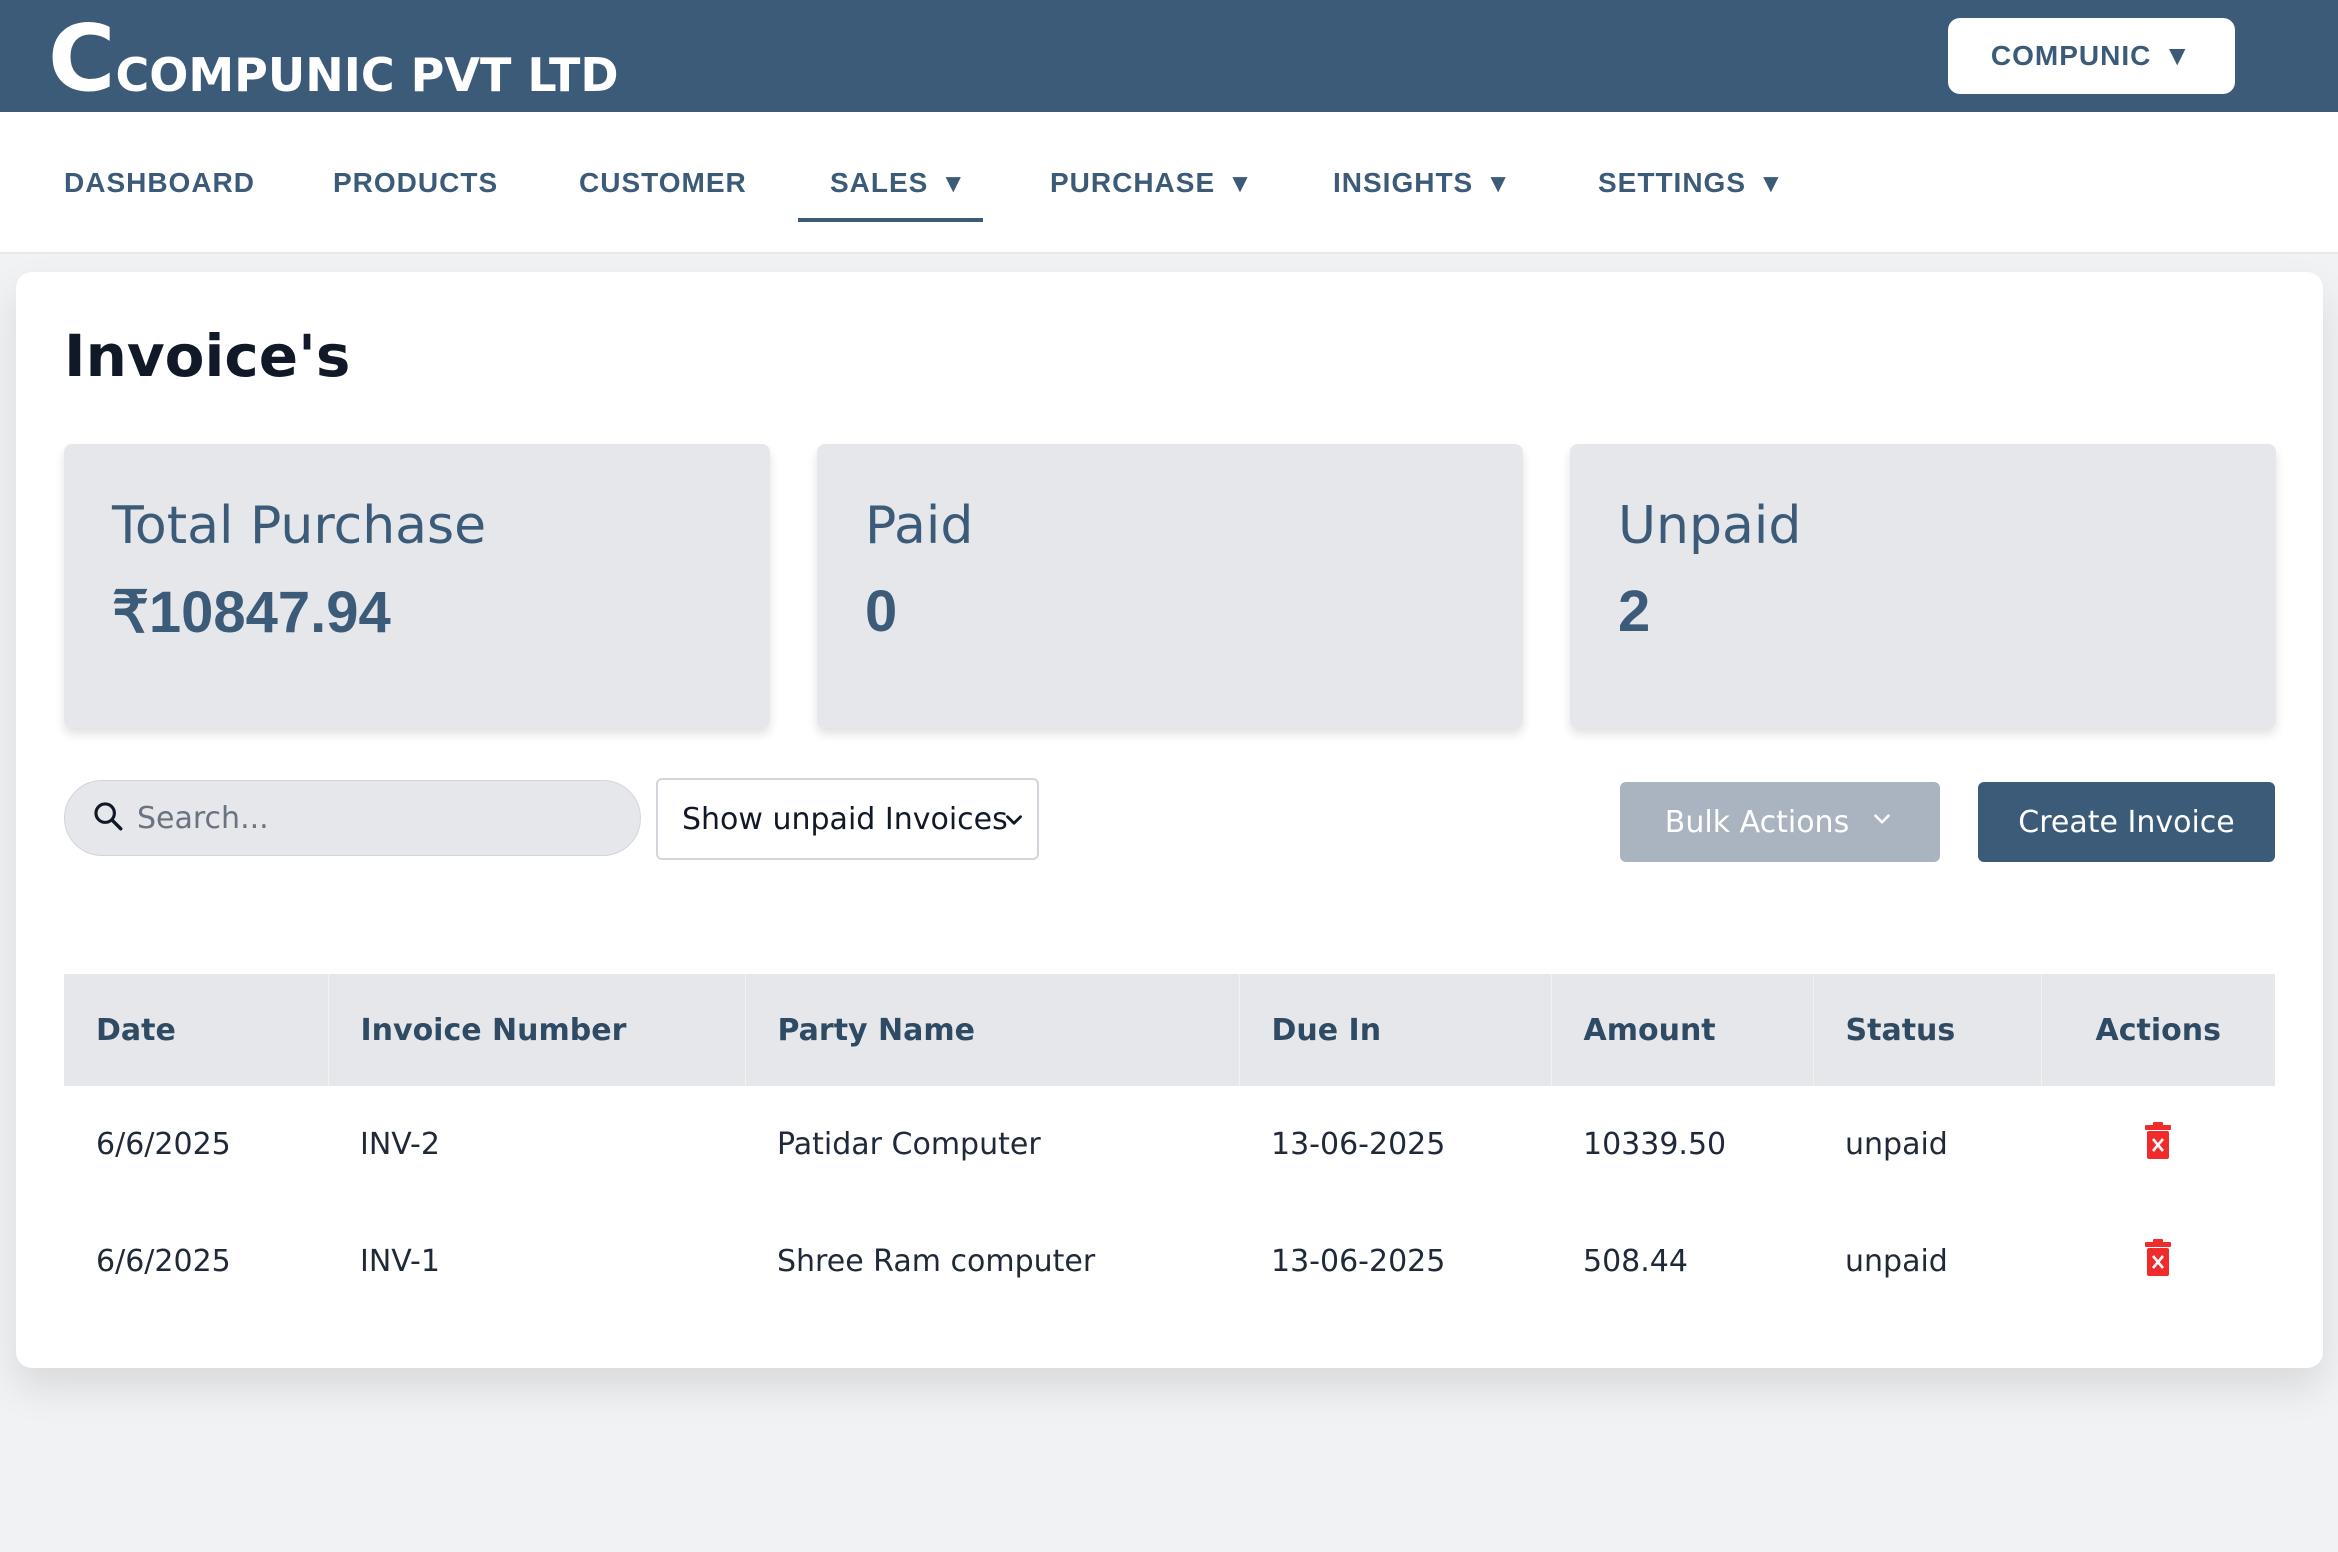  What do you see at coordinates (1927, 1030) in the screenshot?
I see `column-header-status: Status` at bounding box center [1927, 1030].